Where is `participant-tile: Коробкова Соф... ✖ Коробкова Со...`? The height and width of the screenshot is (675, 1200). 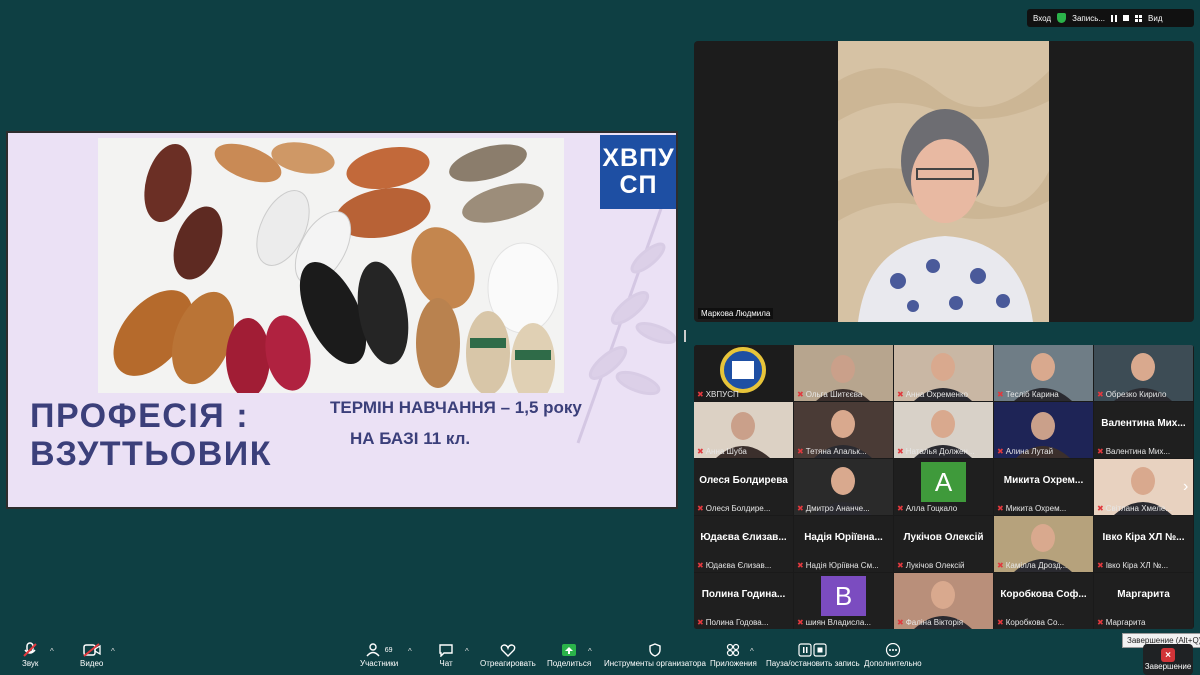
participant-tile: Коробкова Соф... ✖ Коробкова Со... is located at coordinates (1043, 601).